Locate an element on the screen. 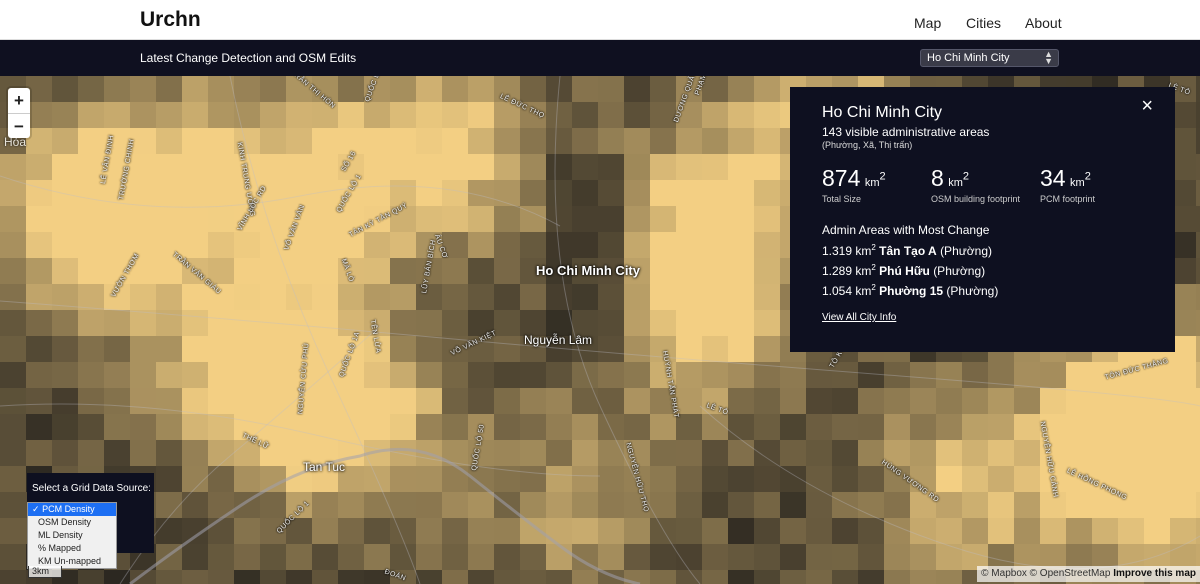 This screenshot has width=1200, height=584. nav-cities: Cities is located at coordinates (983, 23).